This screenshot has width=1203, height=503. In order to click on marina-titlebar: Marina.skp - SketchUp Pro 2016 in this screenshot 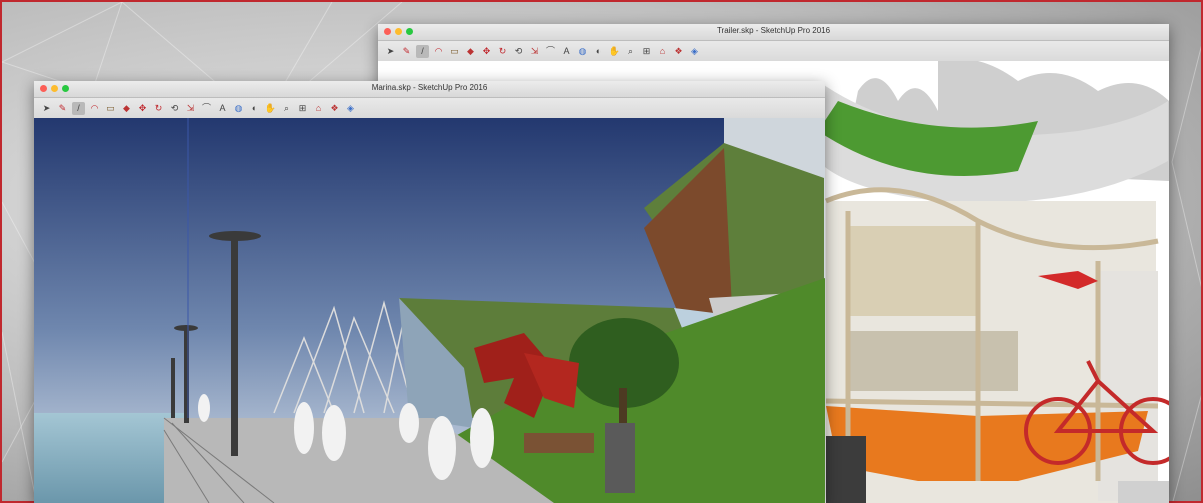, I will do `click(429, 89)`.